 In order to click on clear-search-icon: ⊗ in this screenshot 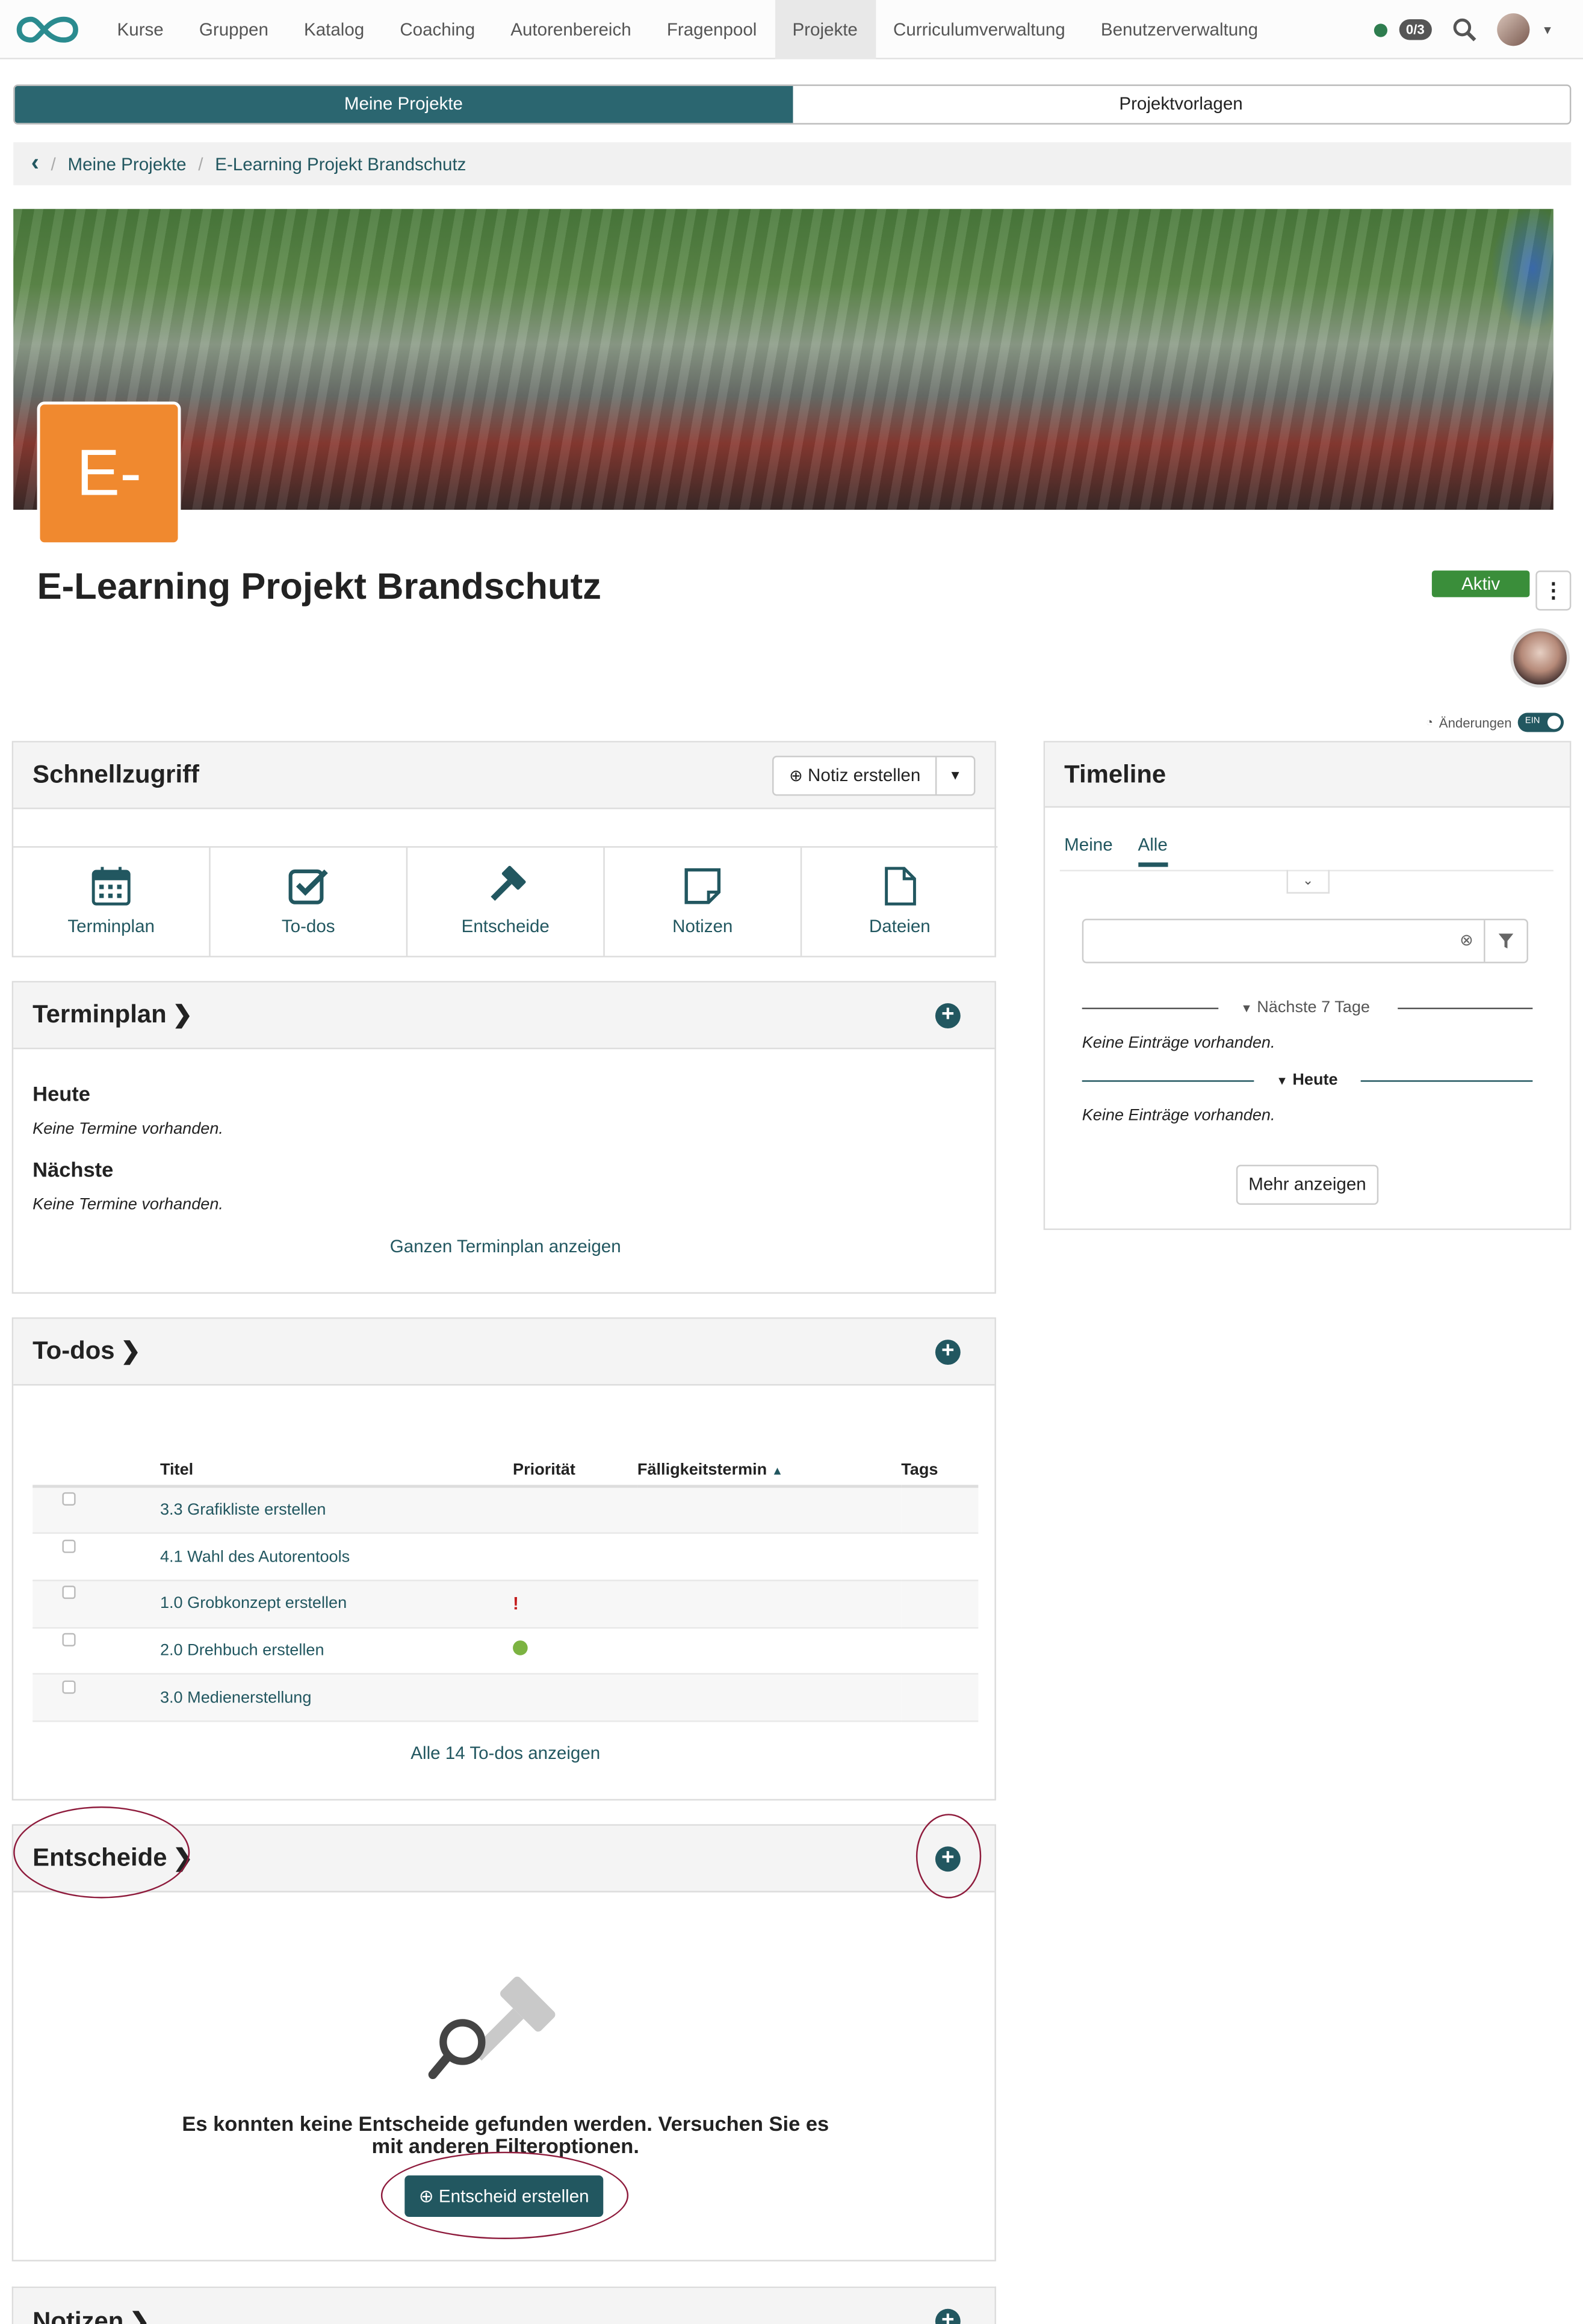, I will do `click(1466, 940)`.